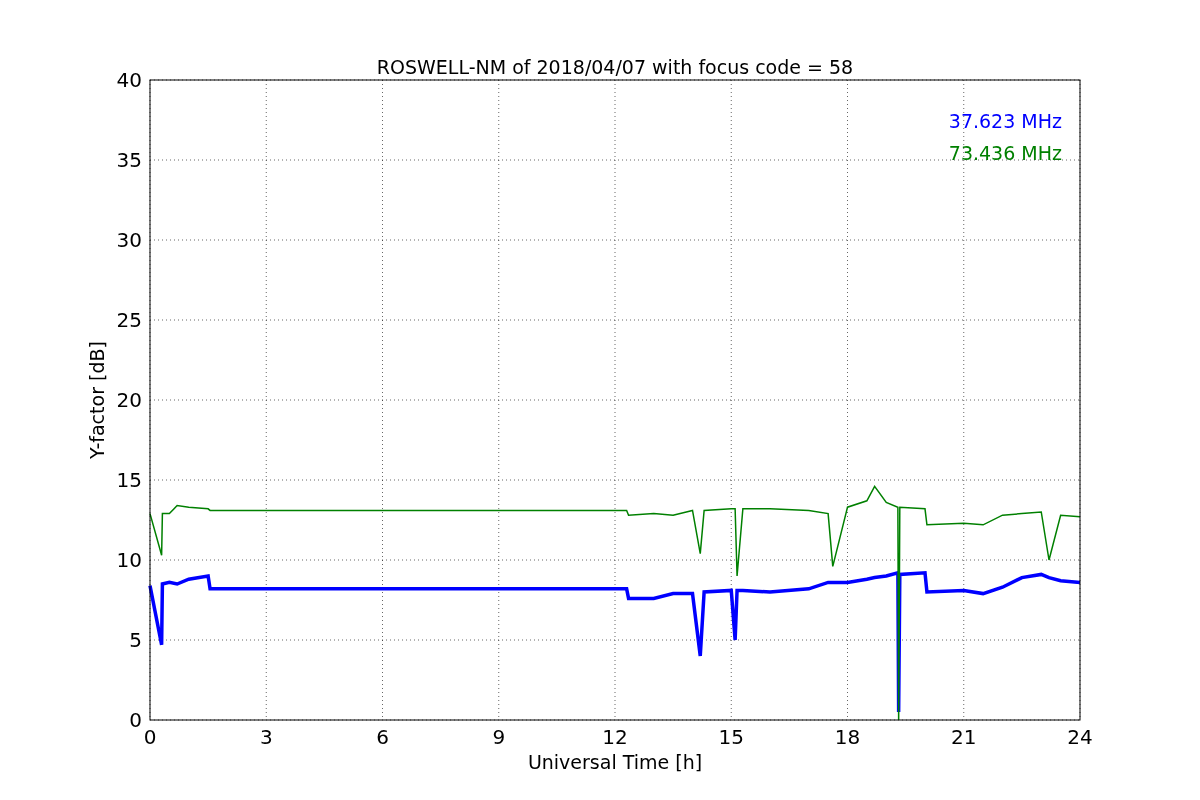  I want to click on x-tick-label: 24, so click(1080, 737).